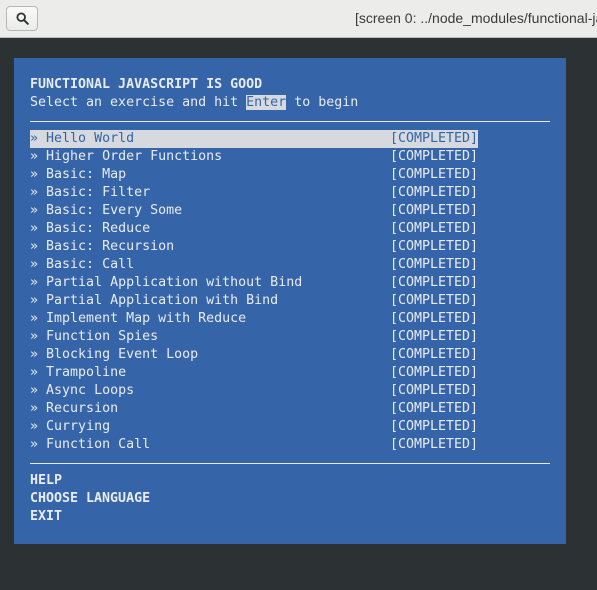 This screenshot has height=590, width=597. Describe the element at coordinates (254, 265) in the screenshot. I see `exercise-item: » Basic: Call [COMPLETED]` at that location.